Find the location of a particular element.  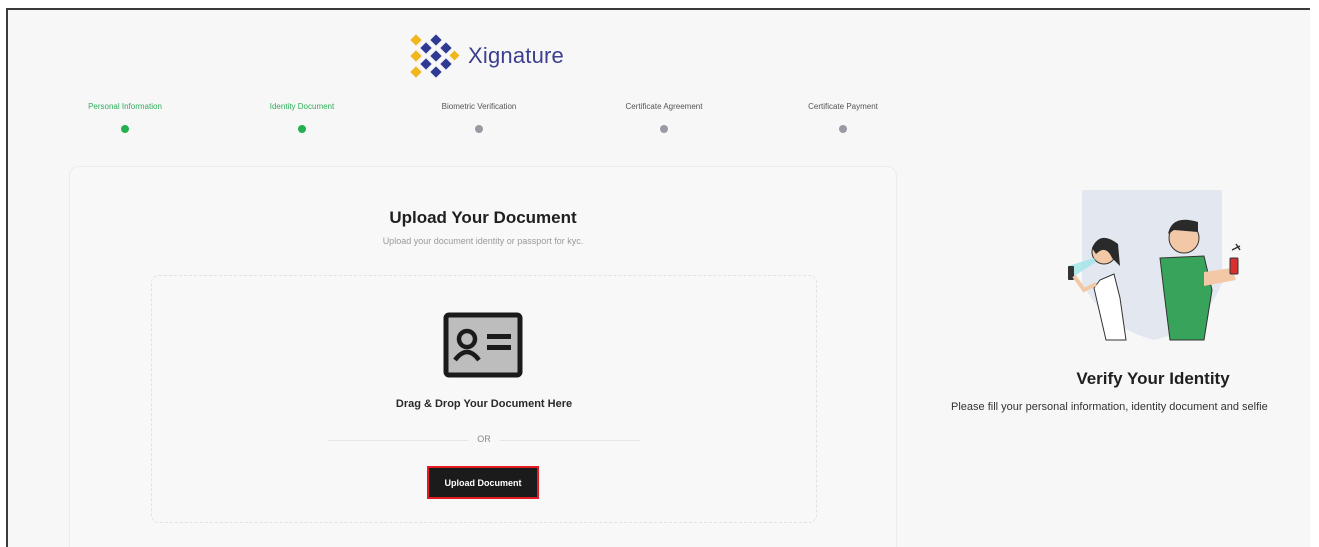

id-card-icon is located at coordinates (483, 345).